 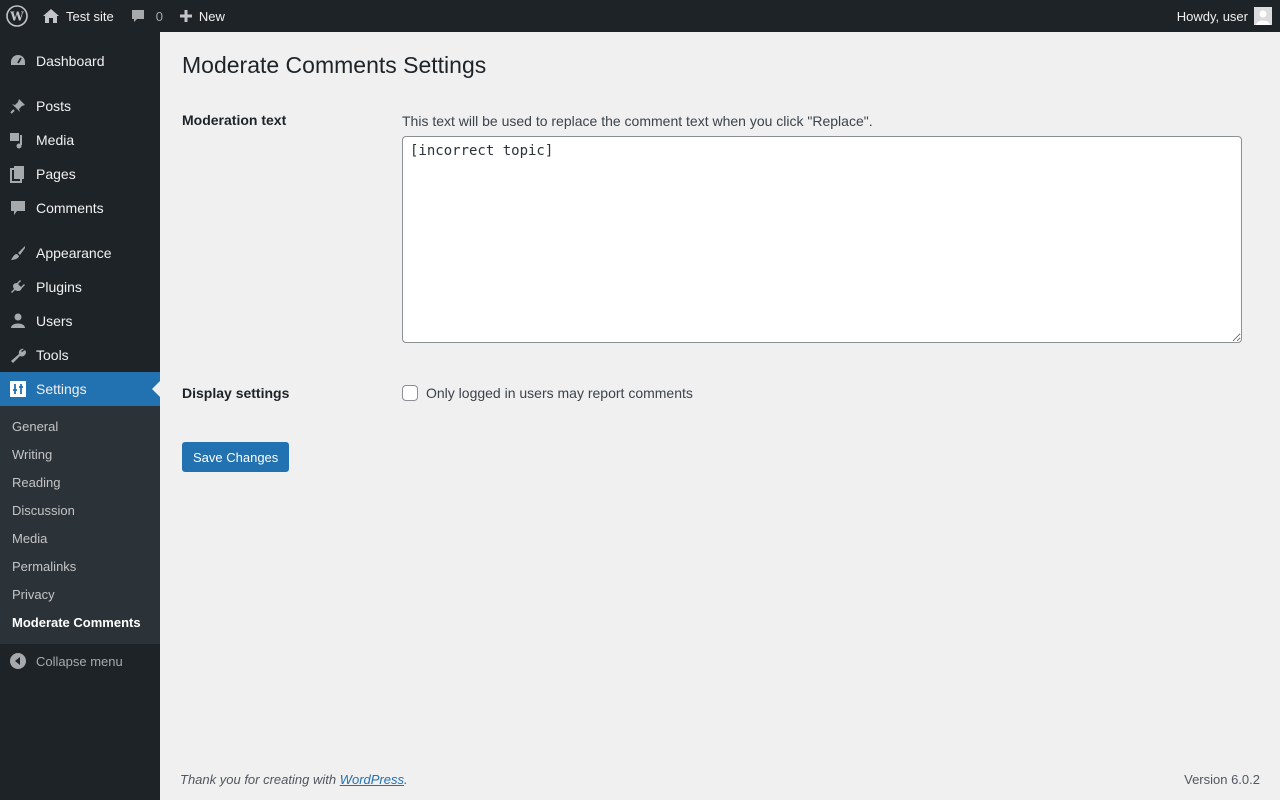 What do you see at coordinates (51, 16) in the screenshot?
I see `home-icon` at bounding box center [51, 16].